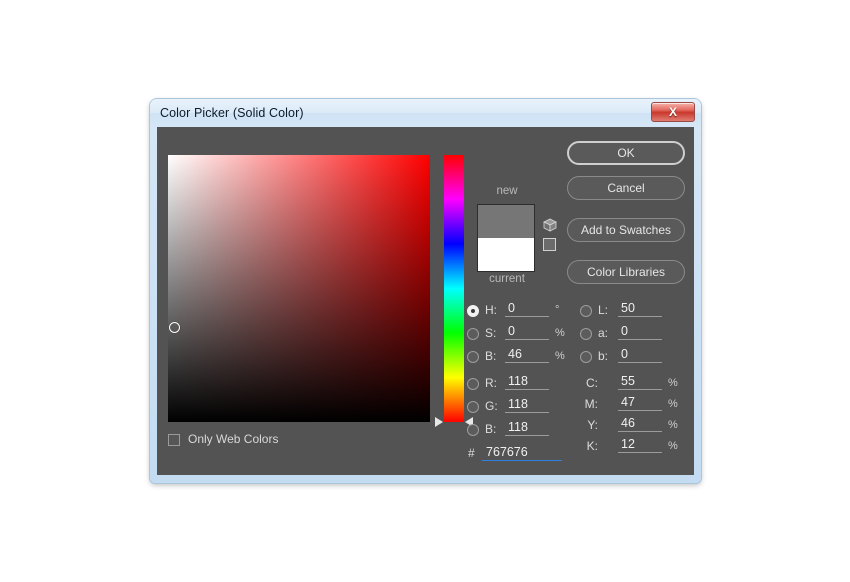 This screenshot has width=850, height=582. What do you see at coordinates (527, 332) in the screenshot?
I see `input-hsb-S` at bounding box center [527, 332].